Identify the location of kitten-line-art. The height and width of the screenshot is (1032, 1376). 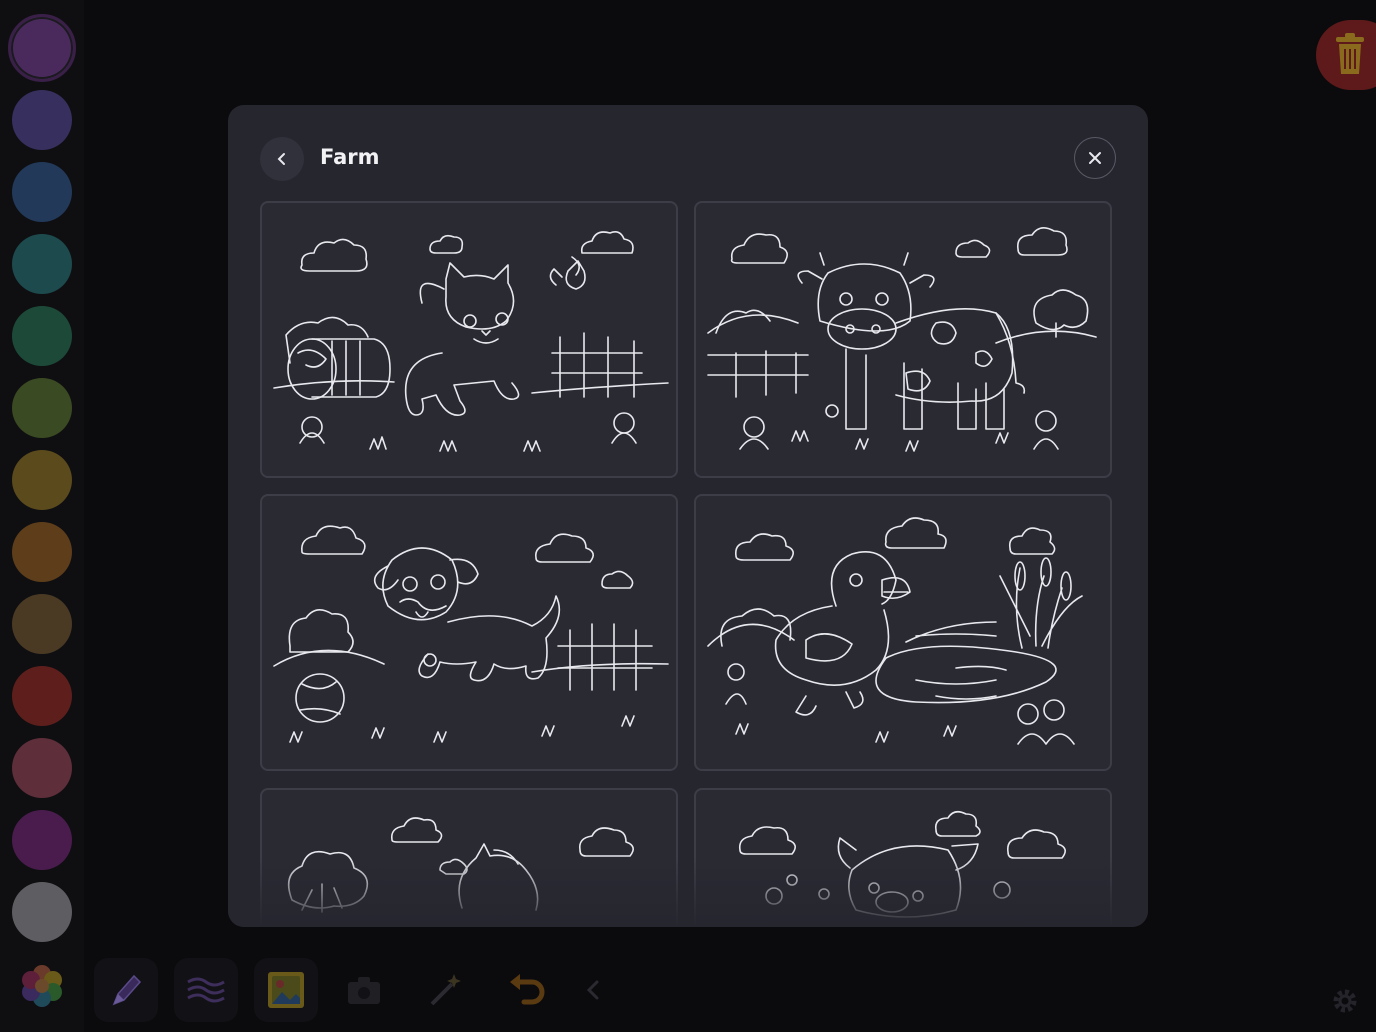
(471, 341).